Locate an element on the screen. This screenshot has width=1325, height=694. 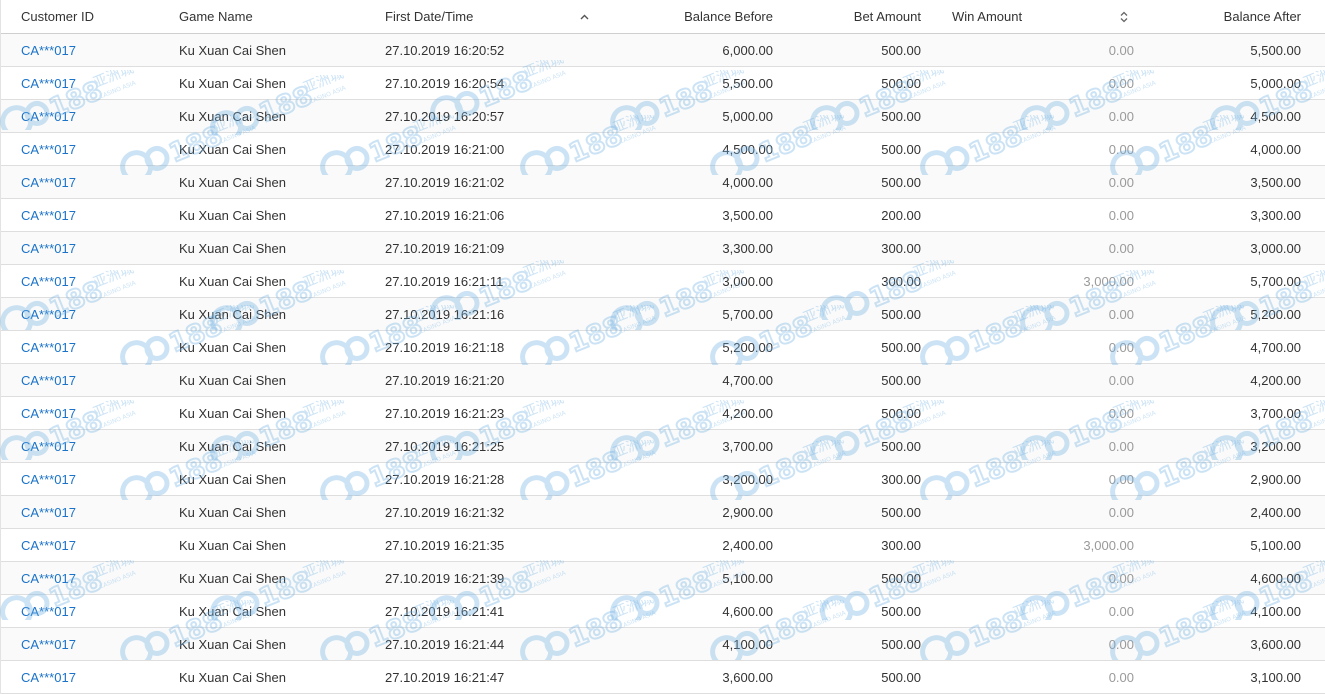
balance-before-cell: 5,200.00 is located at coordinates (747, 347).